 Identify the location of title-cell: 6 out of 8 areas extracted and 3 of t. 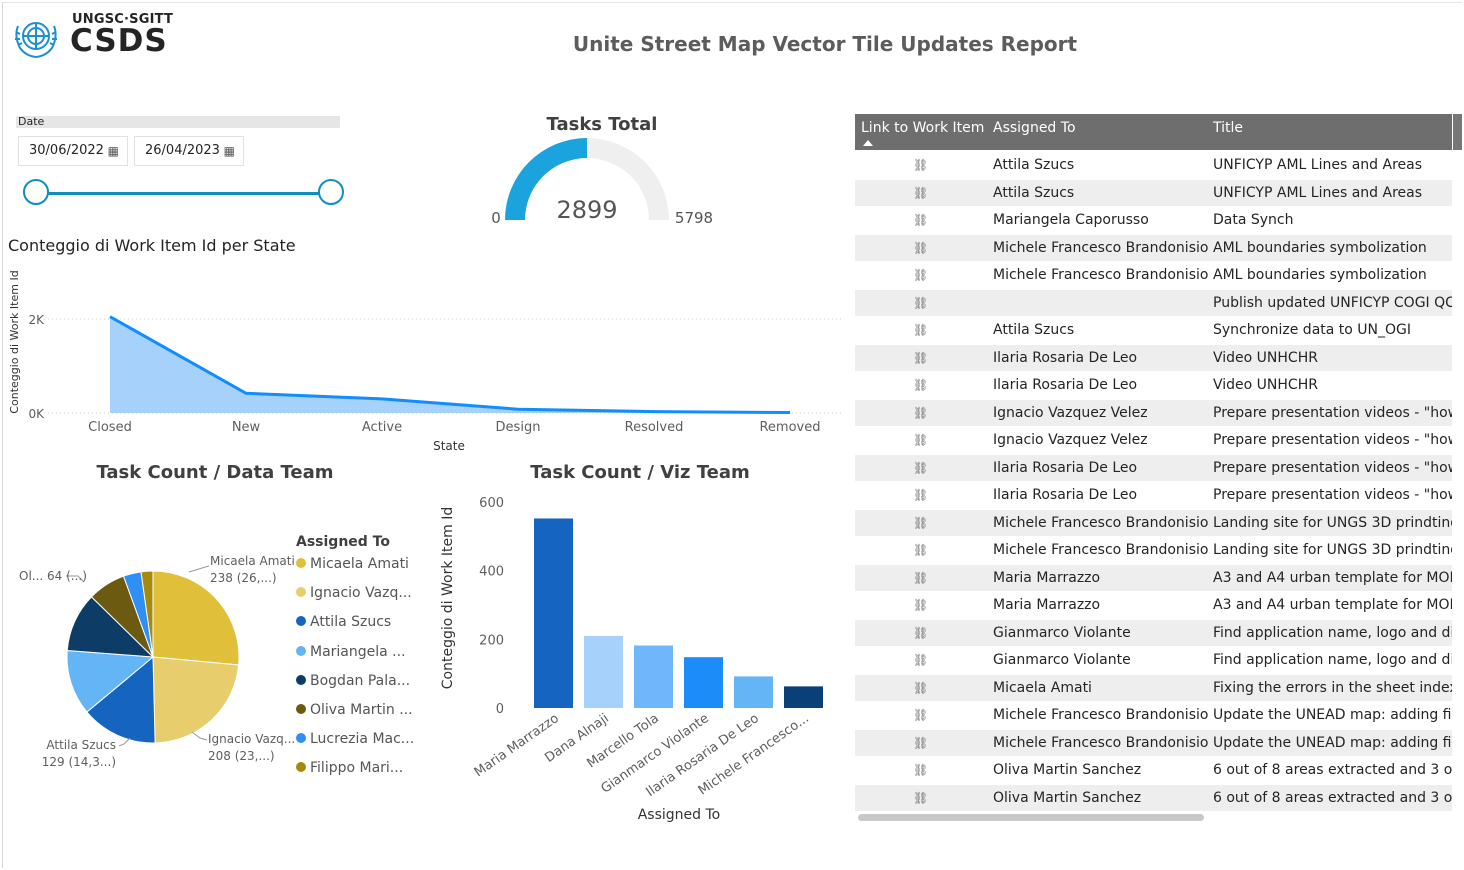
(1332, 770).